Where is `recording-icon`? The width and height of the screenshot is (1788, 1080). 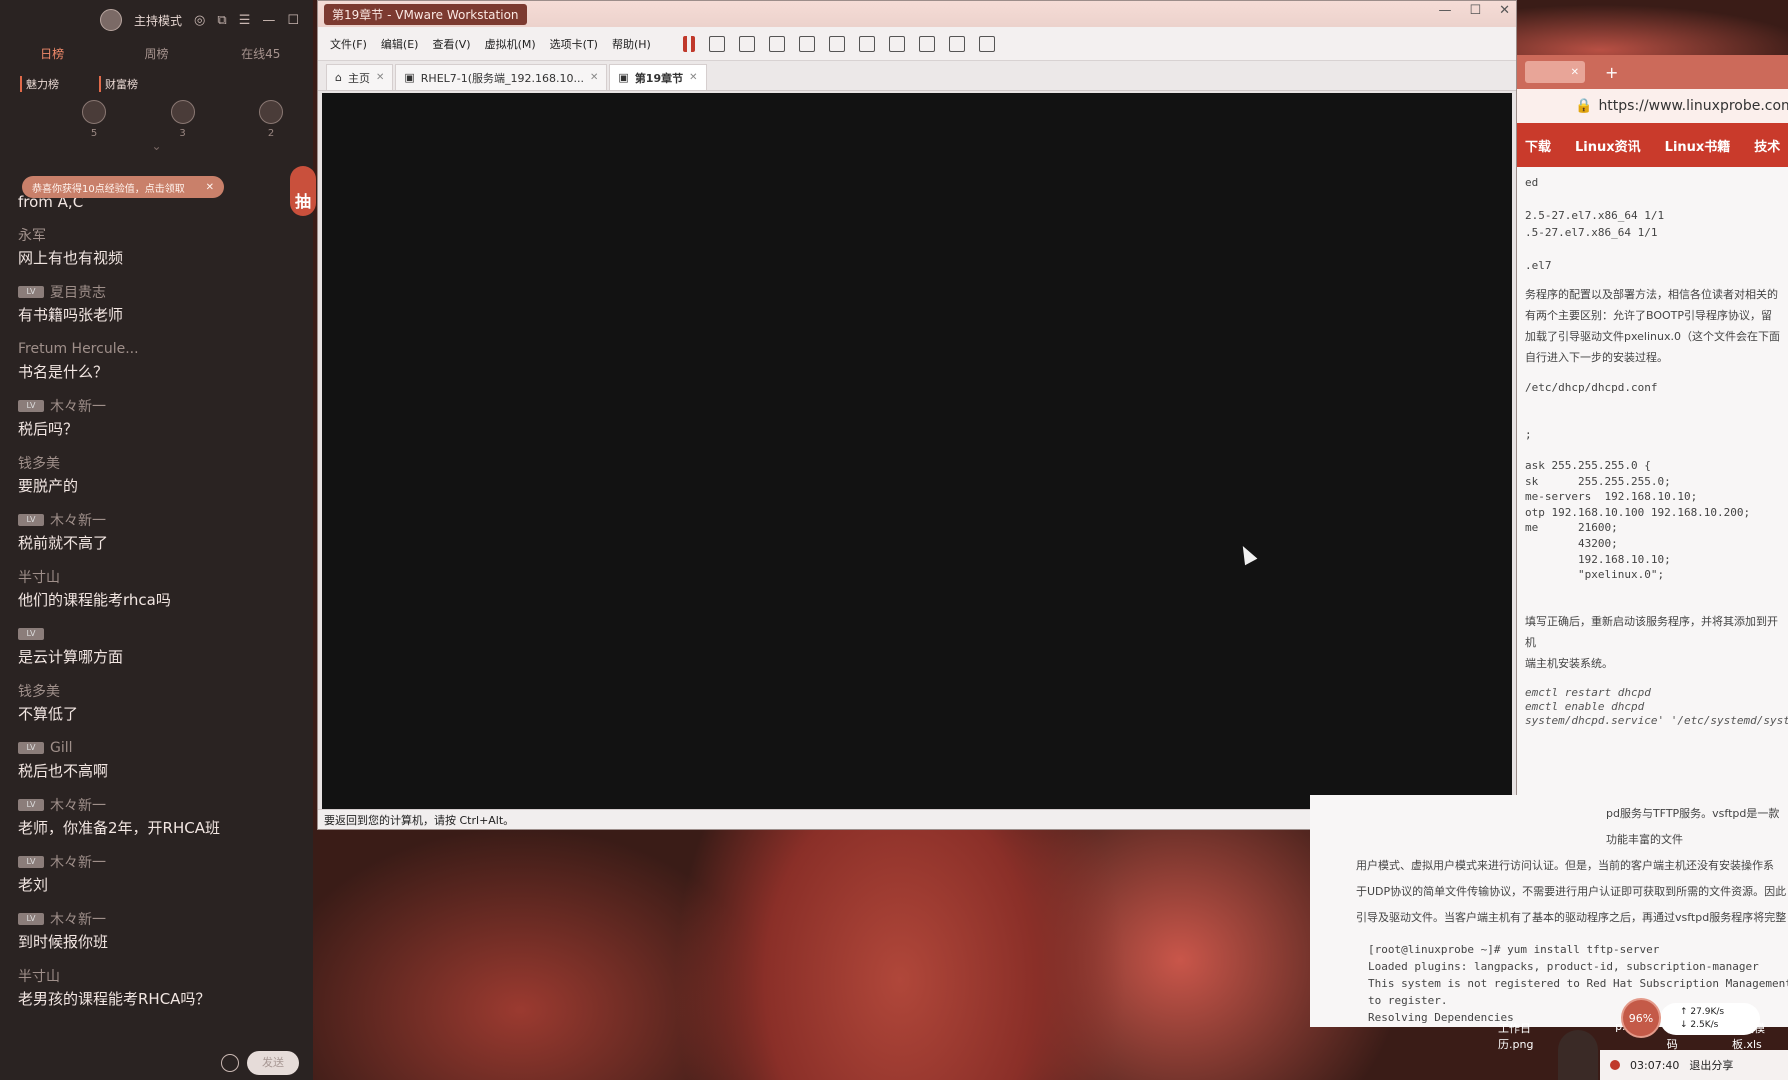 recording-icon is located at coordinates (1615, 1065).